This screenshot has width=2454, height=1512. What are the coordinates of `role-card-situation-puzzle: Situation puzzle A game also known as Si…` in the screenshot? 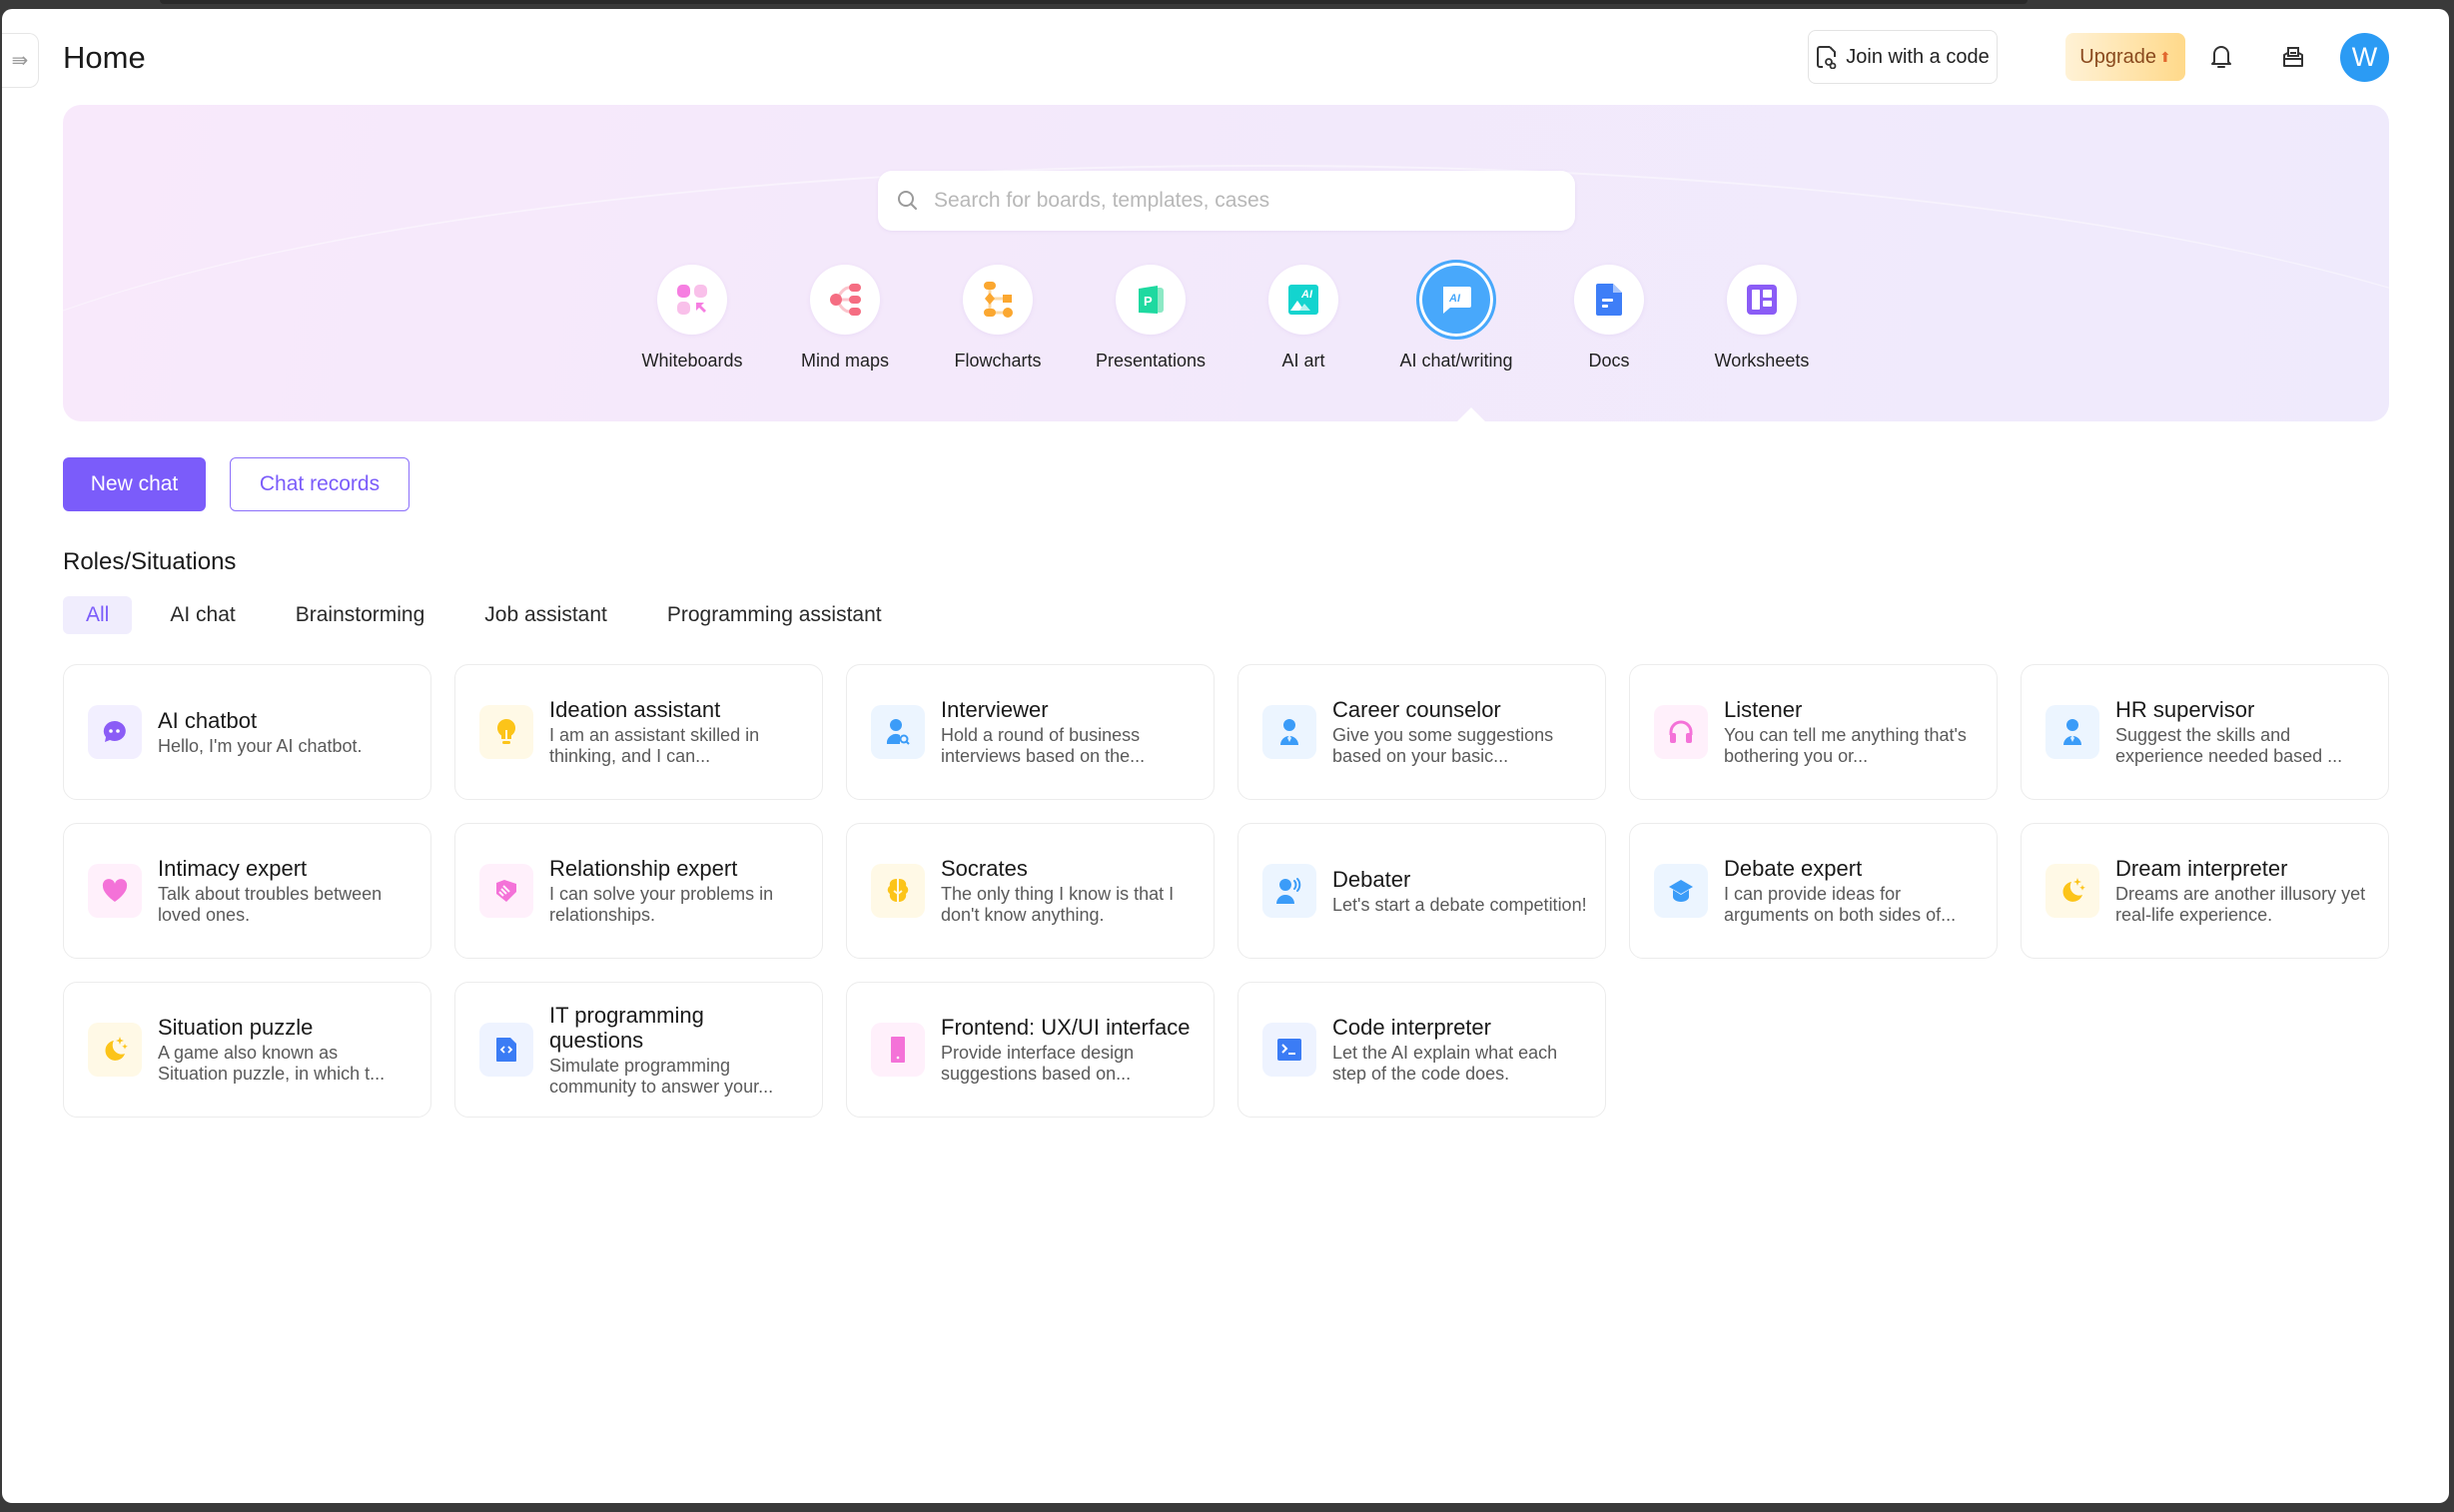 It's located at (247, 1050).